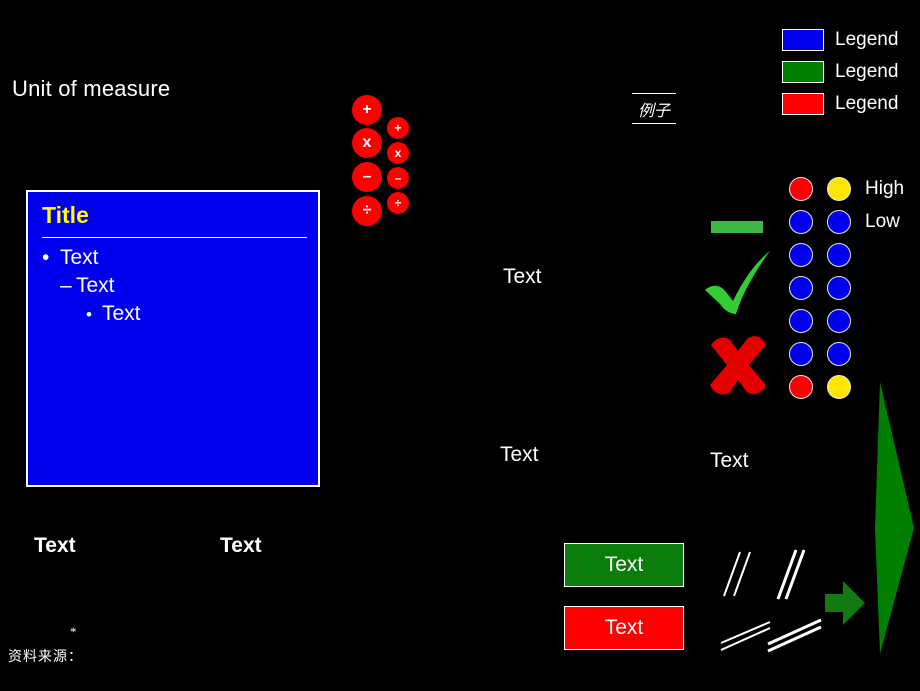 Image resolution: width=920 pixels, height=691 pixels. I want to click on content-box: Title • Text – Text • Text, so click(173, 338).